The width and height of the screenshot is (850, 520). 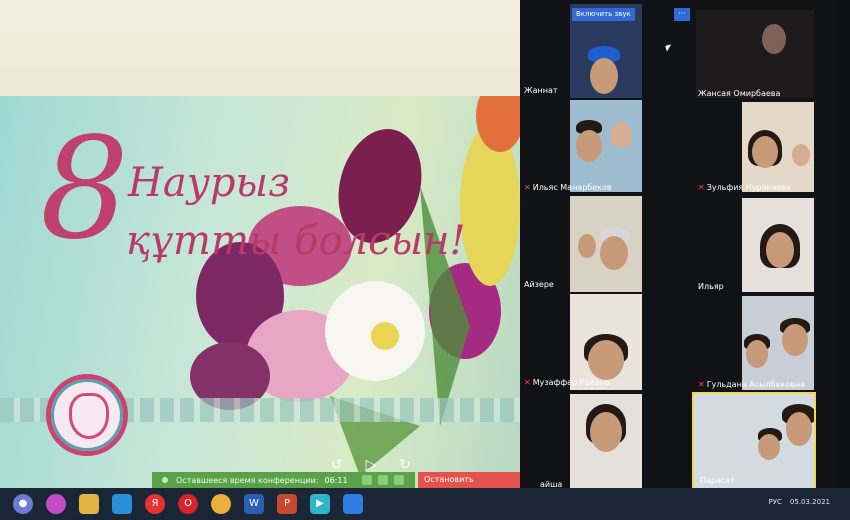 I want to click on system-tray: РУС 05.03.2021, so click(x=799, y=502).